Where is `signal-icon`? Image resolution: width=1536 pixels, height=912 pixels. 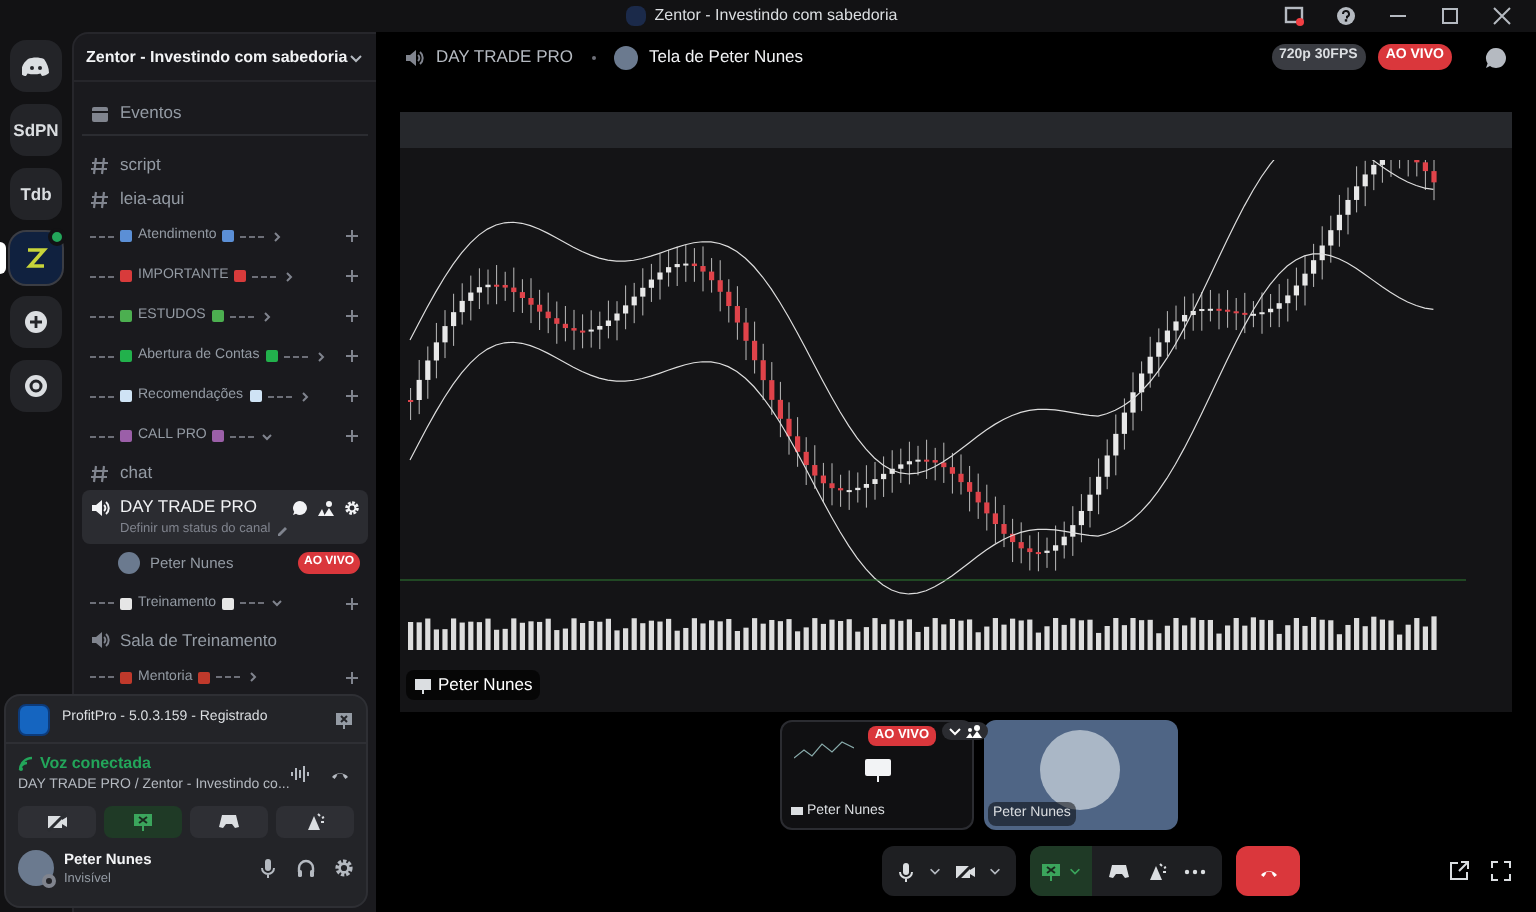 signal-icon is located at coordinates (26, 764).